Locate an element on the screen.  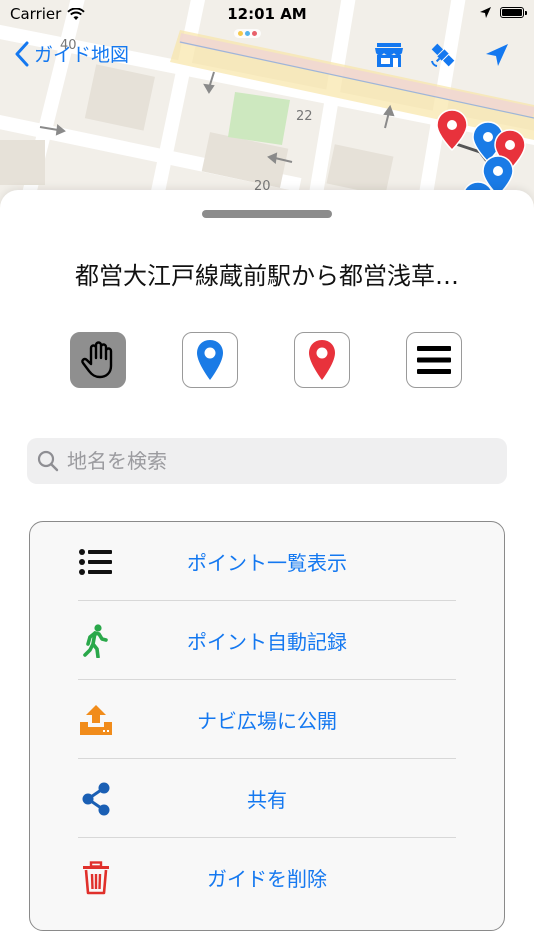
hand-mode-button is located at coordinates (98, 360).